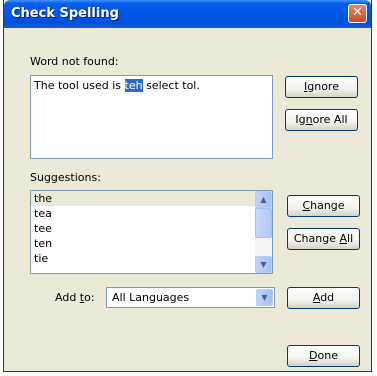 The image size is (377, 376). Describe the element at coordinates (65, 177) in the screenshot. I see `suggestions-label: Suggestions:` at that location.